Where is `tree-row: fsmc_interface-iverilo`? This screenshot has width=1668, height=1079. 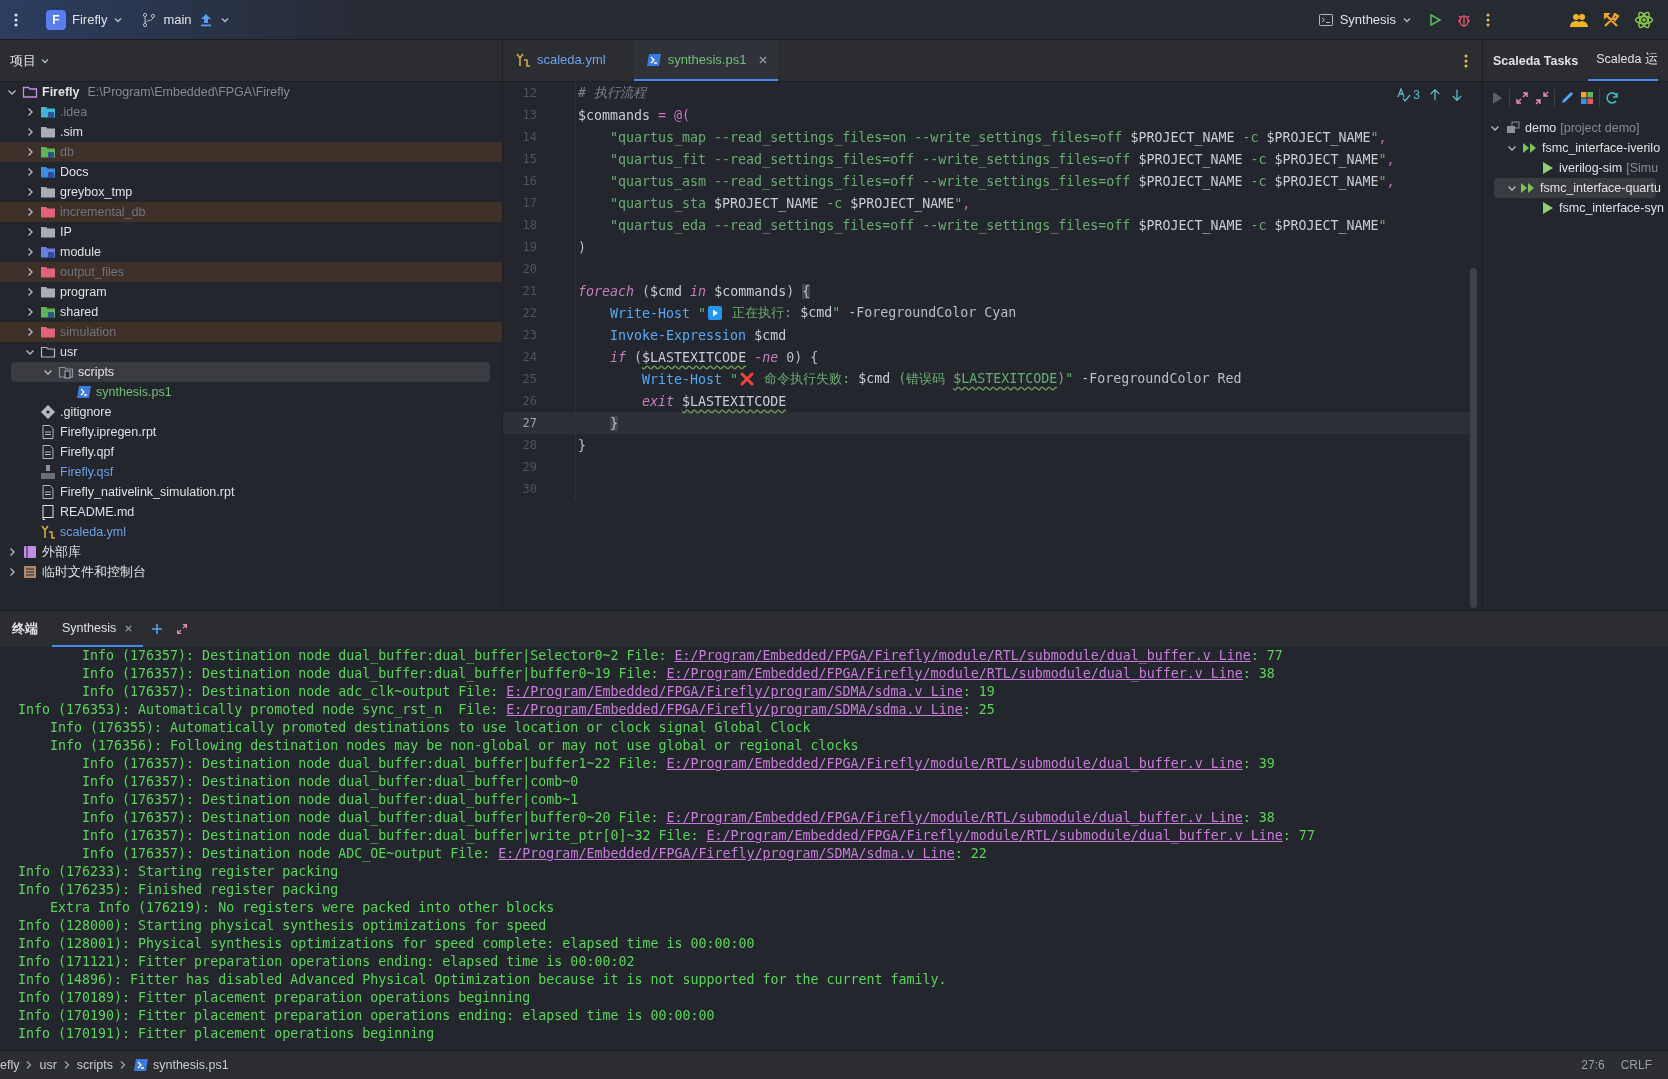 tree-row: fsmc_interface-iverilo is located at coordinates (1575, 148).